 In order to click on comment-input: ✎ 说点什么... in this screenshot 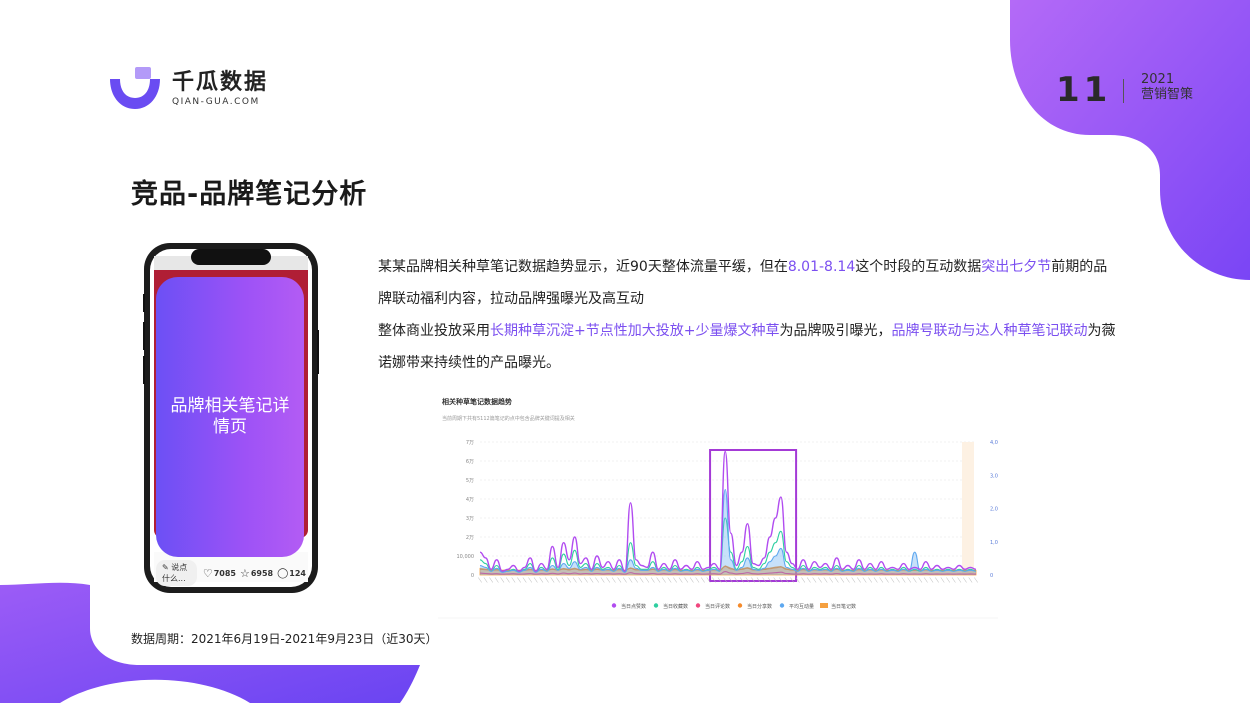, I will do `click(176, 573)`.